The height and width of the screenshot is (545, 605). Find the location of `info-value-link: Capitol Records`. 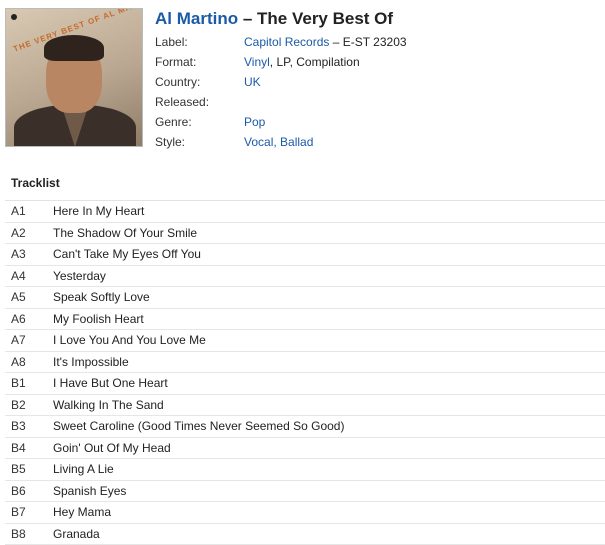

info-value-link: Capitol Records is located at coordinates (286, 42).